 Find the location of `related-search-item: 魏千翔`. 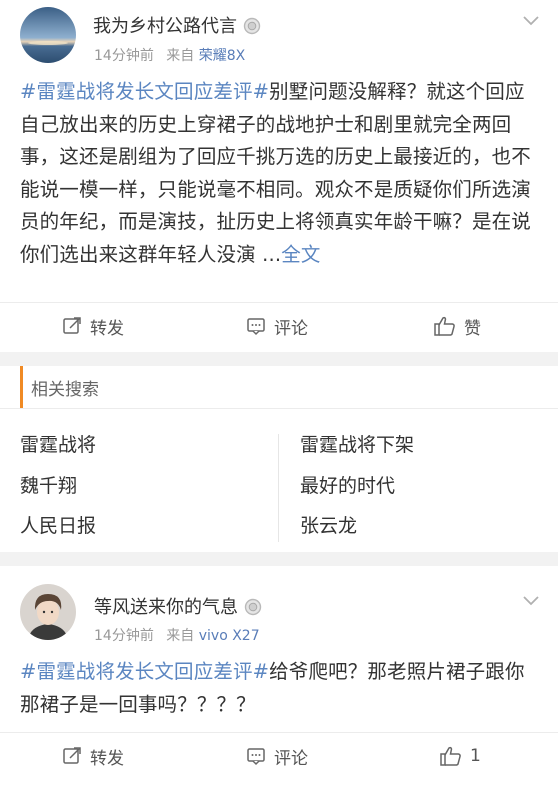

related-search-item: 魏千翔 is located at coordinates (48, 484).